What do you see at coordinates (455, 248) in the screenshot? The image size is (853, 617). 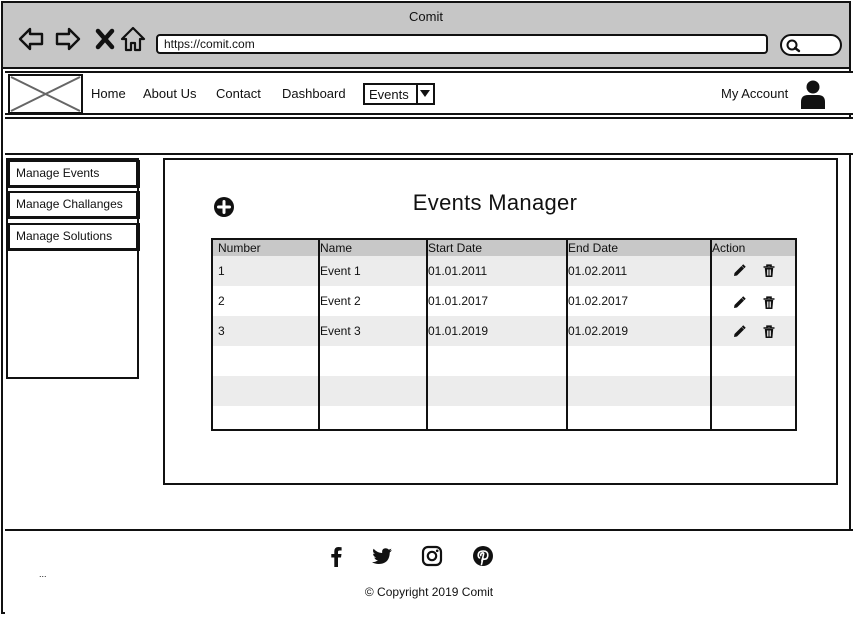 I see `column-header-start-date: Start Date` at bounding box center [455, 248].